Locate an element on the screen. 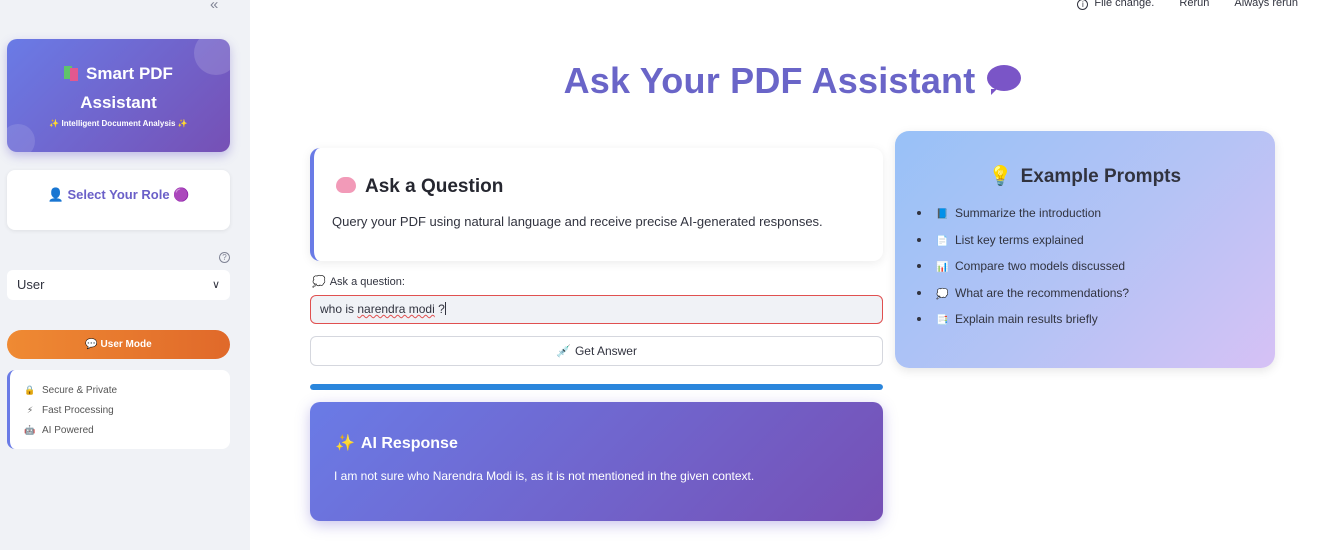 The width and height of the screenshot is (1320, 550). feature-label: Secure & Private is located at coordinates (80, 390).